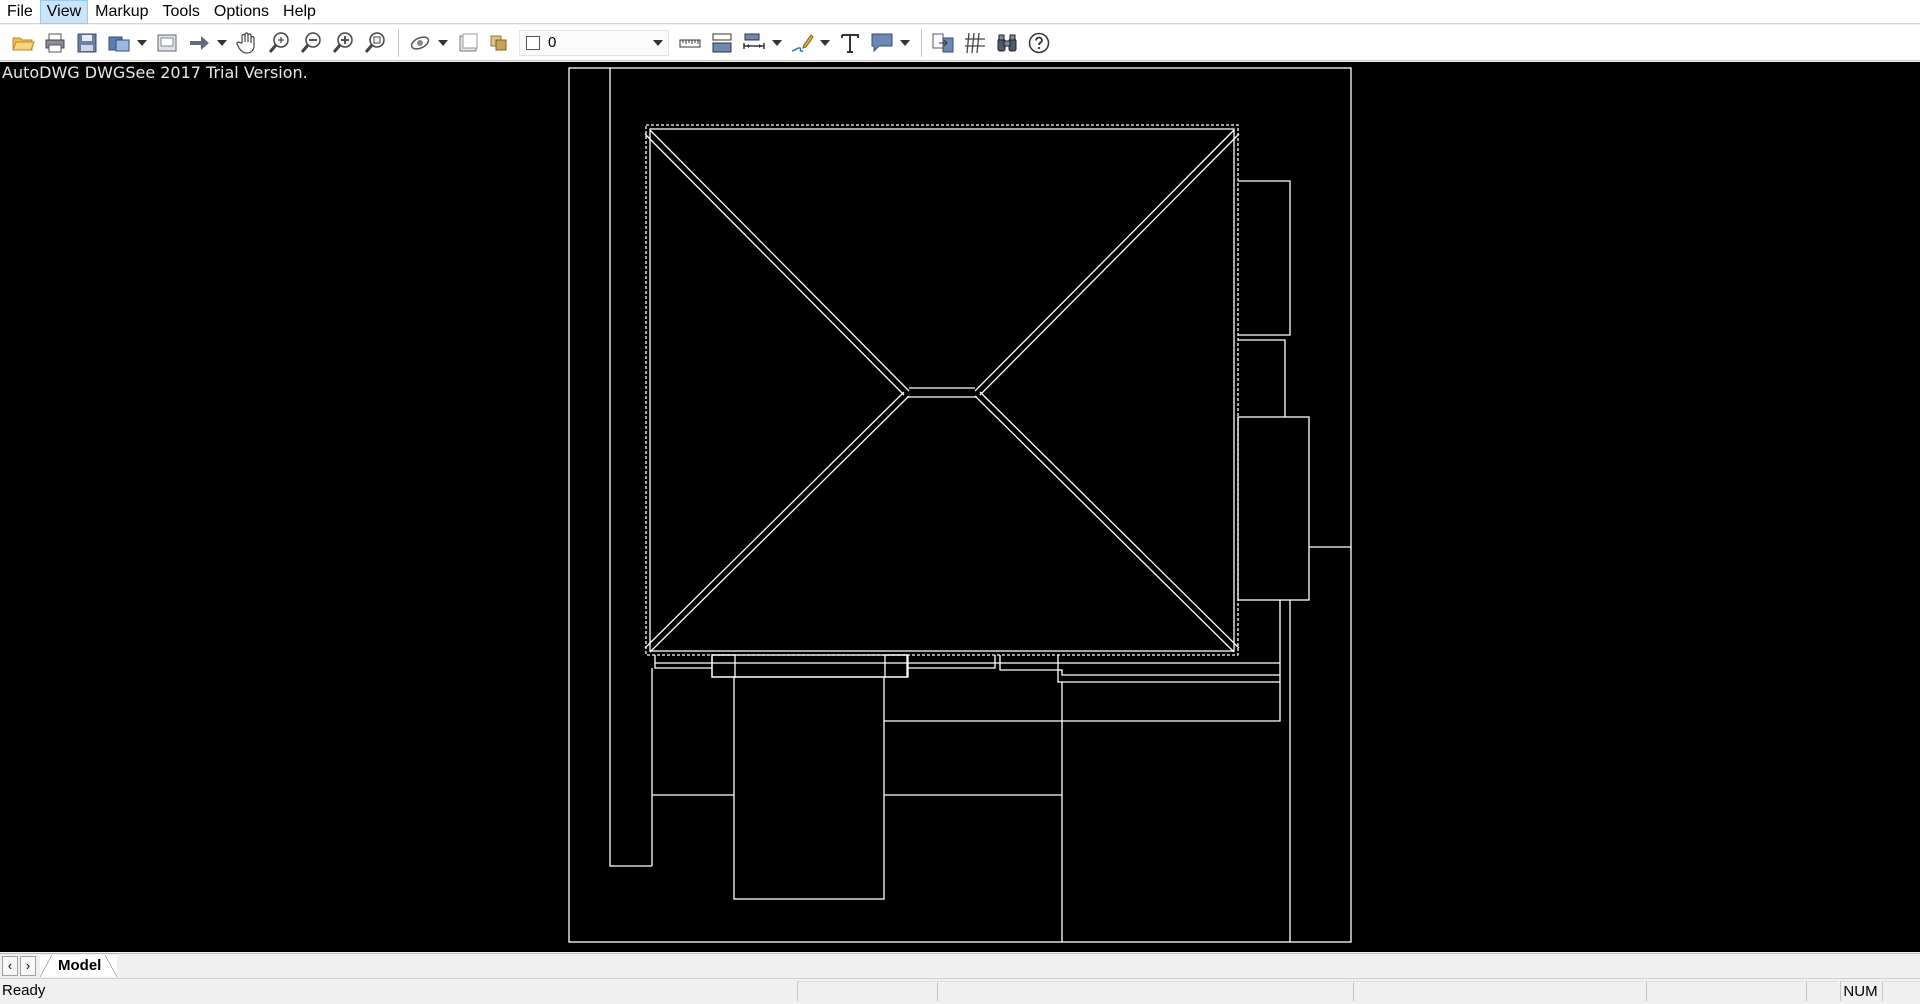 The width and height of the screenshot is (1920, 1004). Describe the element at coordinates (809, 666) in the screenshot. I see `porch-roof` at that location.